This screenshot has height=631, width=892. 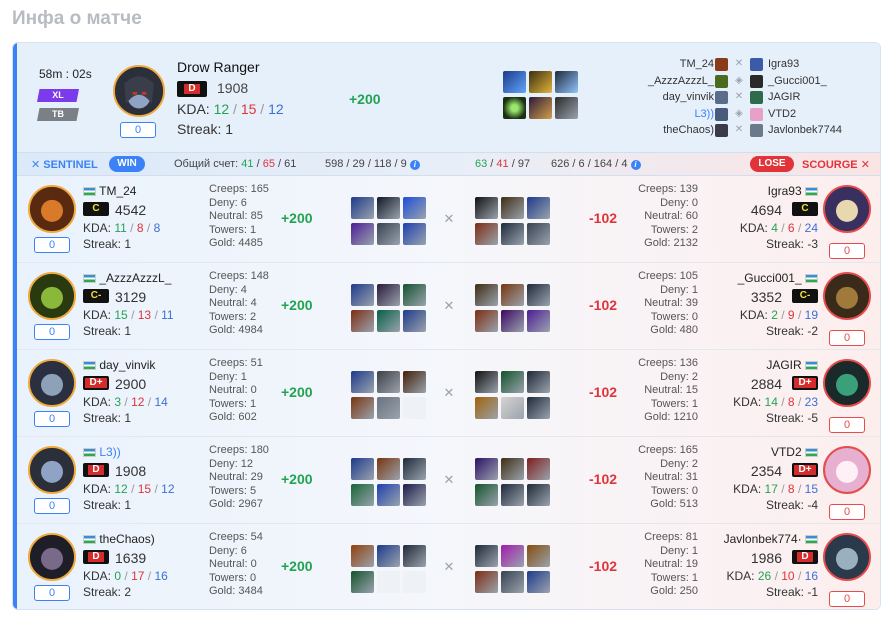 I want to click on sentinel-label: ✕ SENTINEL, so click(x=64, y=165).